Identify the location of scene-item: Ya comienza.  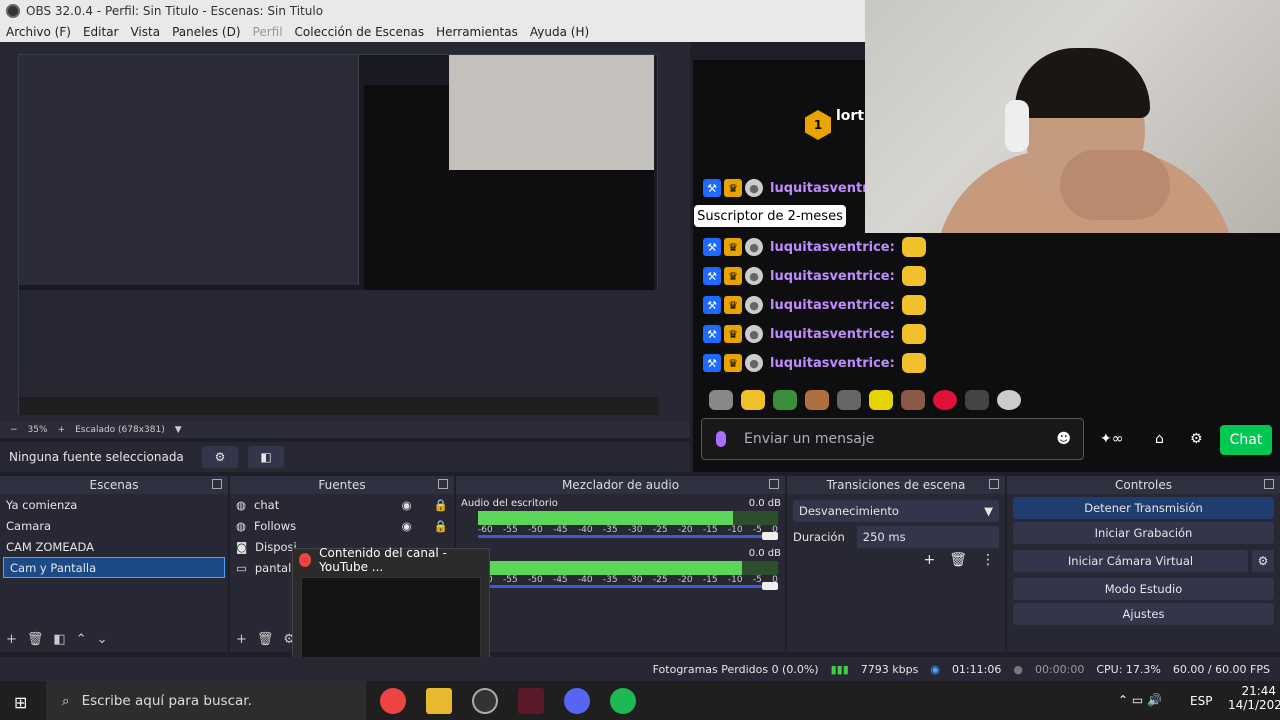
(114, 504).